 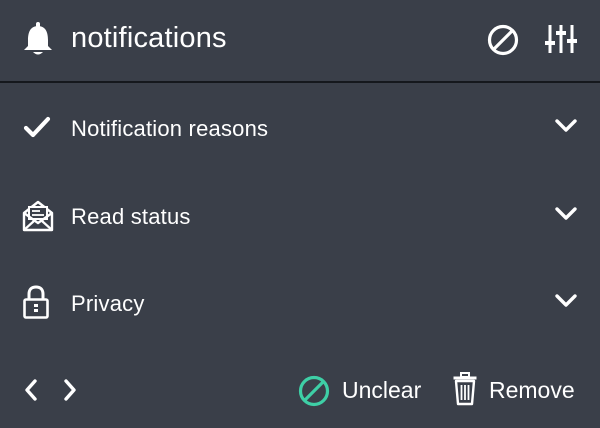 What do you see at coordinates (108, 303) in the screenshot?
I see `section-label: Privacy` at bounding box center [108, 303].